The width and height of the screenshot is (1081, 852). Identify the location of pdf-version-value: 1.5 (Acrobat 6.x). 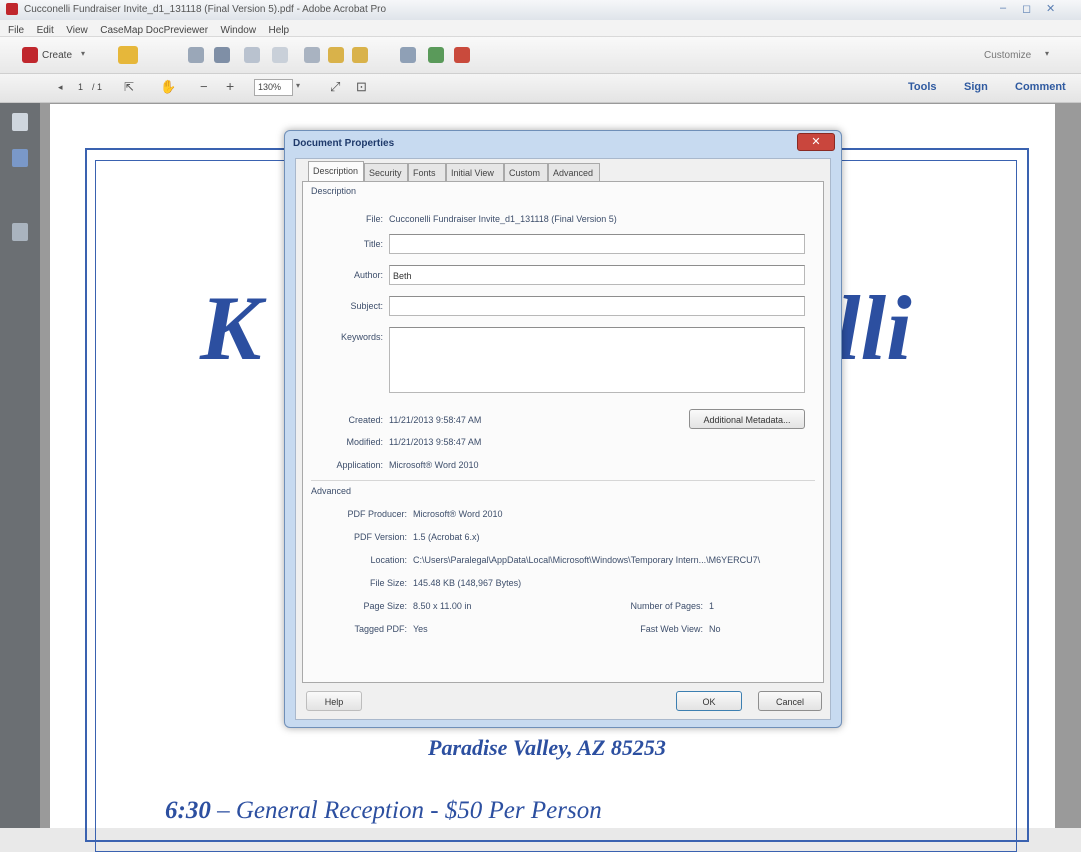
(446, 537).